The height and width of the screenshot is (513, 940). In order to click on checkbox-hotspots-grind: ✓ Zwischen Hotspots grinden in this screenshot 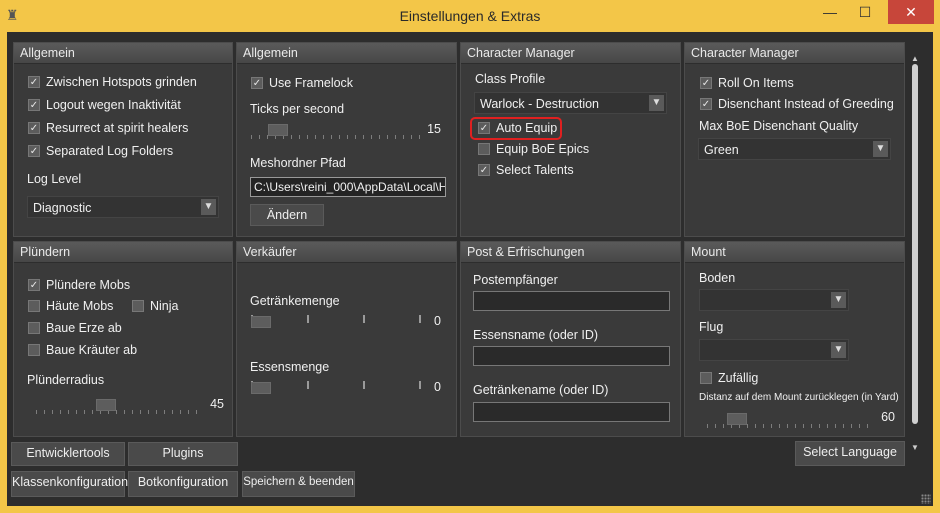, I will do `click(112, 82)`.